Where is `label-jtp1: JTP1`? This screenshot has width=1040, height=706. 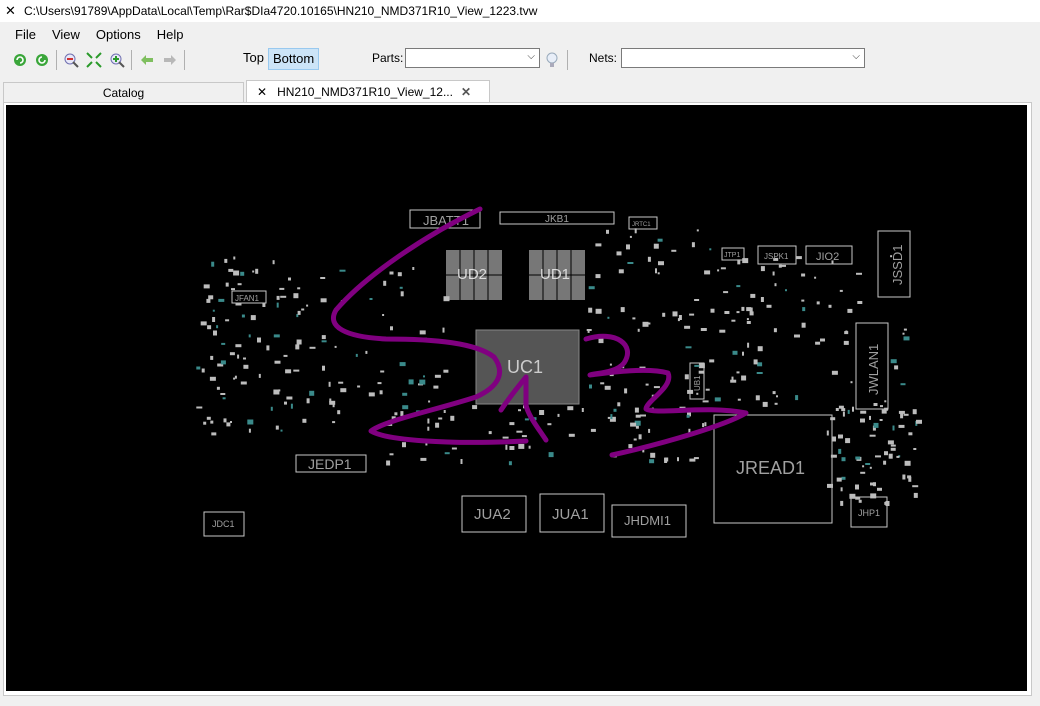 label-jtp1: JTP1 is located at coordinates (732, 255).